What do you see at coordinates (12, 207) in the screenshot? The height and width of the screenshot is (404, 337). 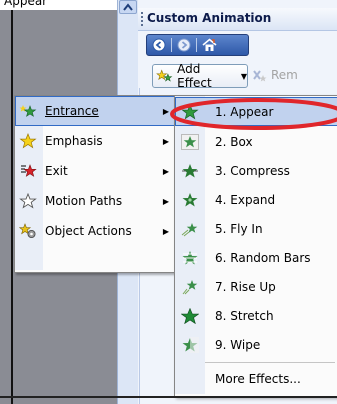 I see `divider` at bounding box center [12, 207].